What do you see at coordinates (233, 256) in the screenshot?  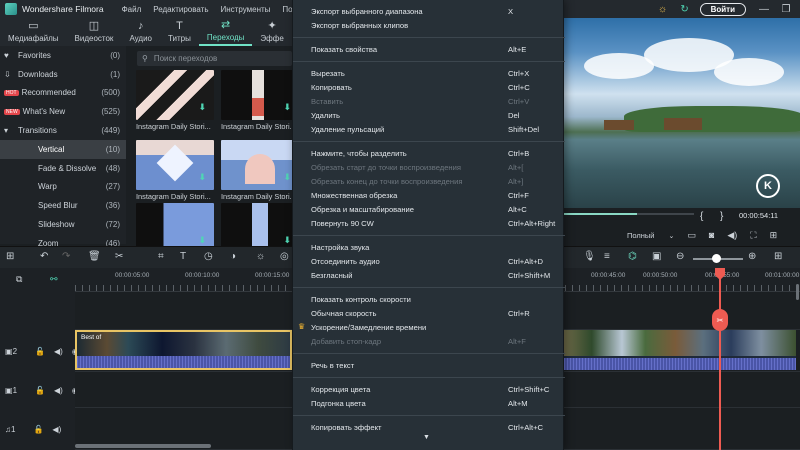 I see `color-icon: ◑` at bounding box center [233, 256].